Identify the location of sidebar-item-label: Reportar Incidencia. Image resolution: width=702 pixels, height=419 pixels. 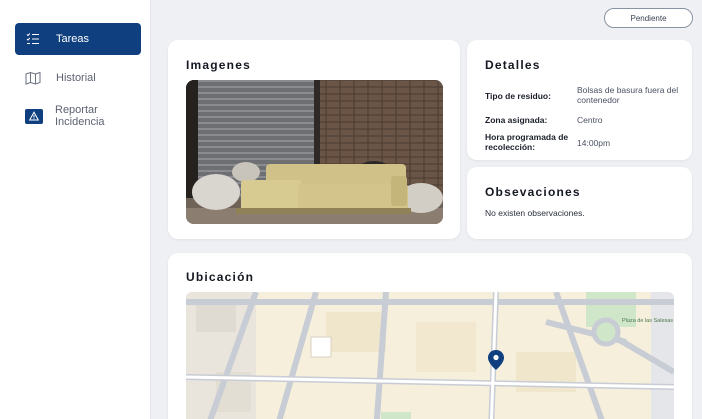
(80, 116).